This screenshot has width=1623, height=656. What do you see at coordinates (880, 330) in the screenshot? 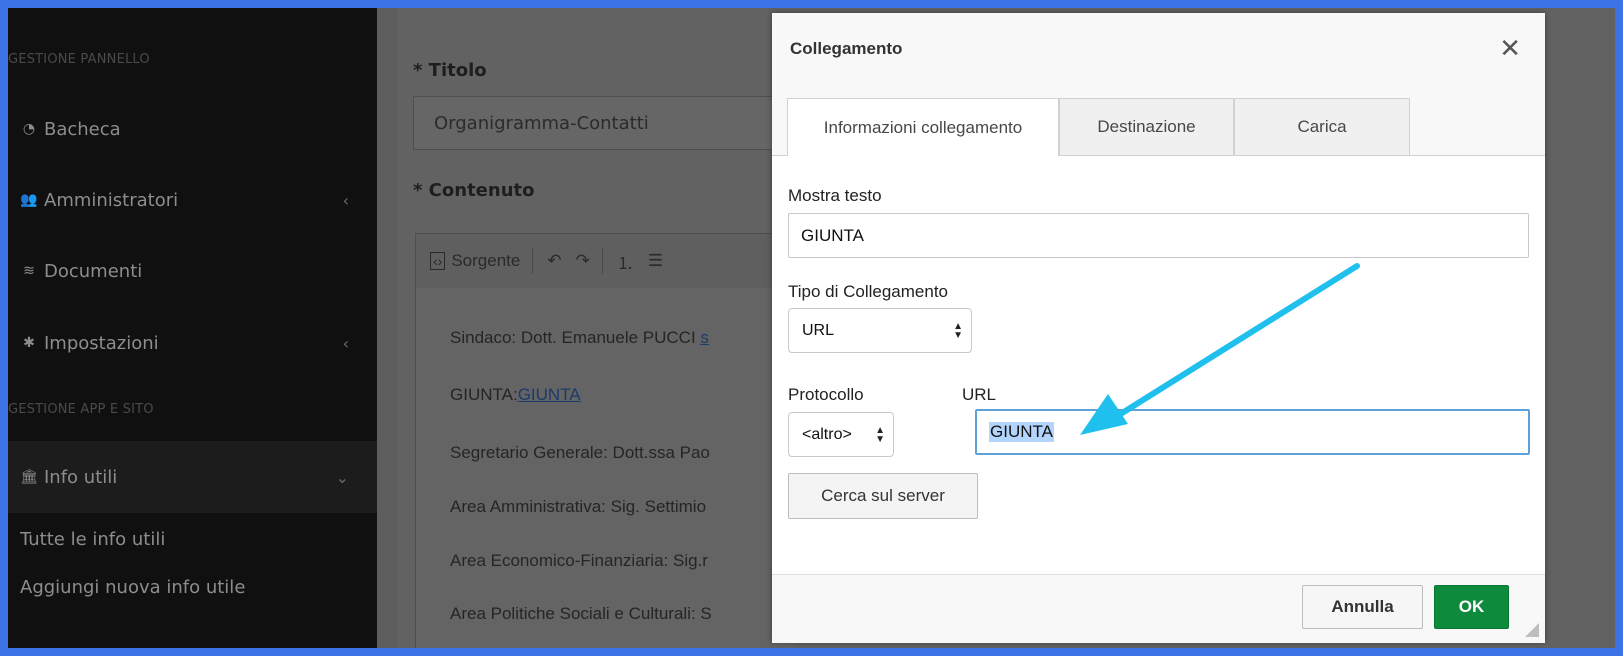
I see `link-type-select: URL ▲ ▼` at bounding box center [880, 330].